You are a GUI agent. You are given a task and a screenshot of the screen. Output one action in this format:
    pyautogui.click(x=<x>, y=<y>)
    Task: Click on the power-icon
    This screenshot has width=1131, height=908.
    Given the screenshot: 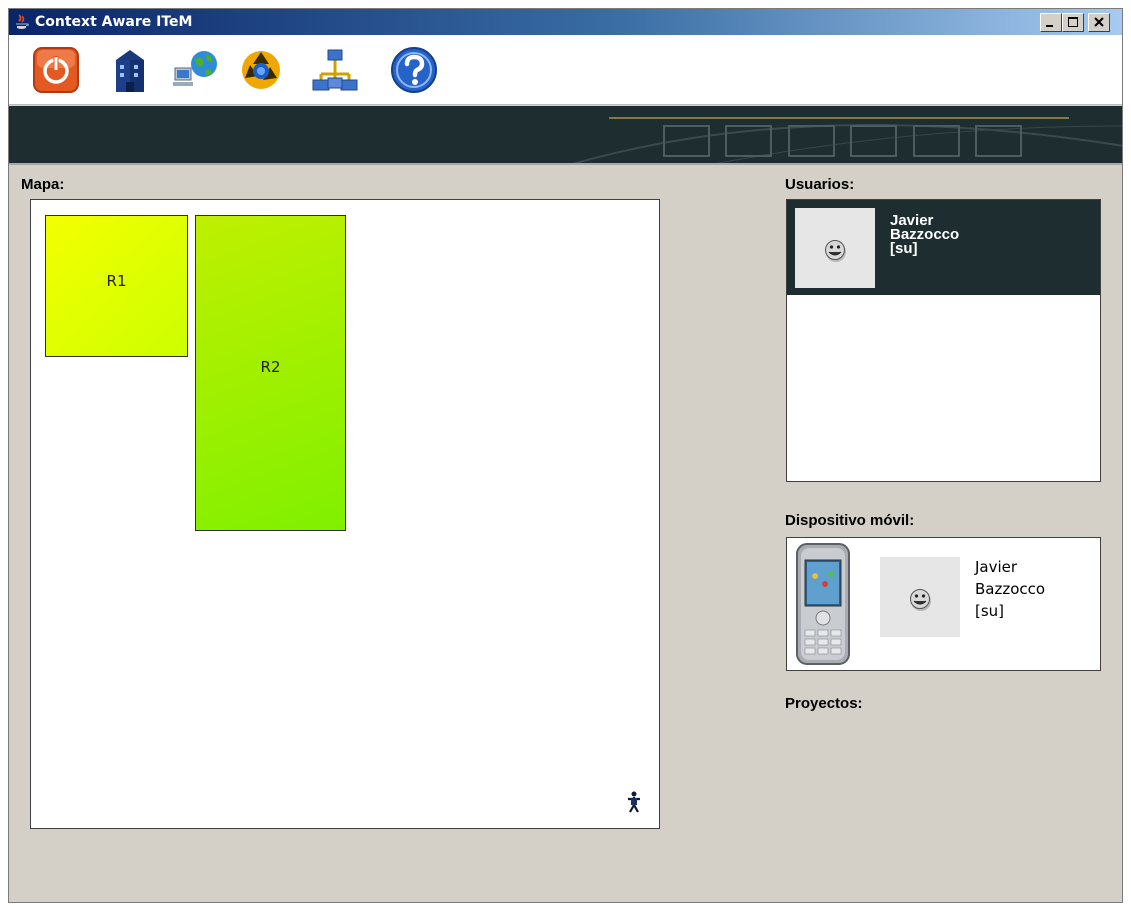 What is the action you would take?
    pyautogui.click(x=56, y=70)
    